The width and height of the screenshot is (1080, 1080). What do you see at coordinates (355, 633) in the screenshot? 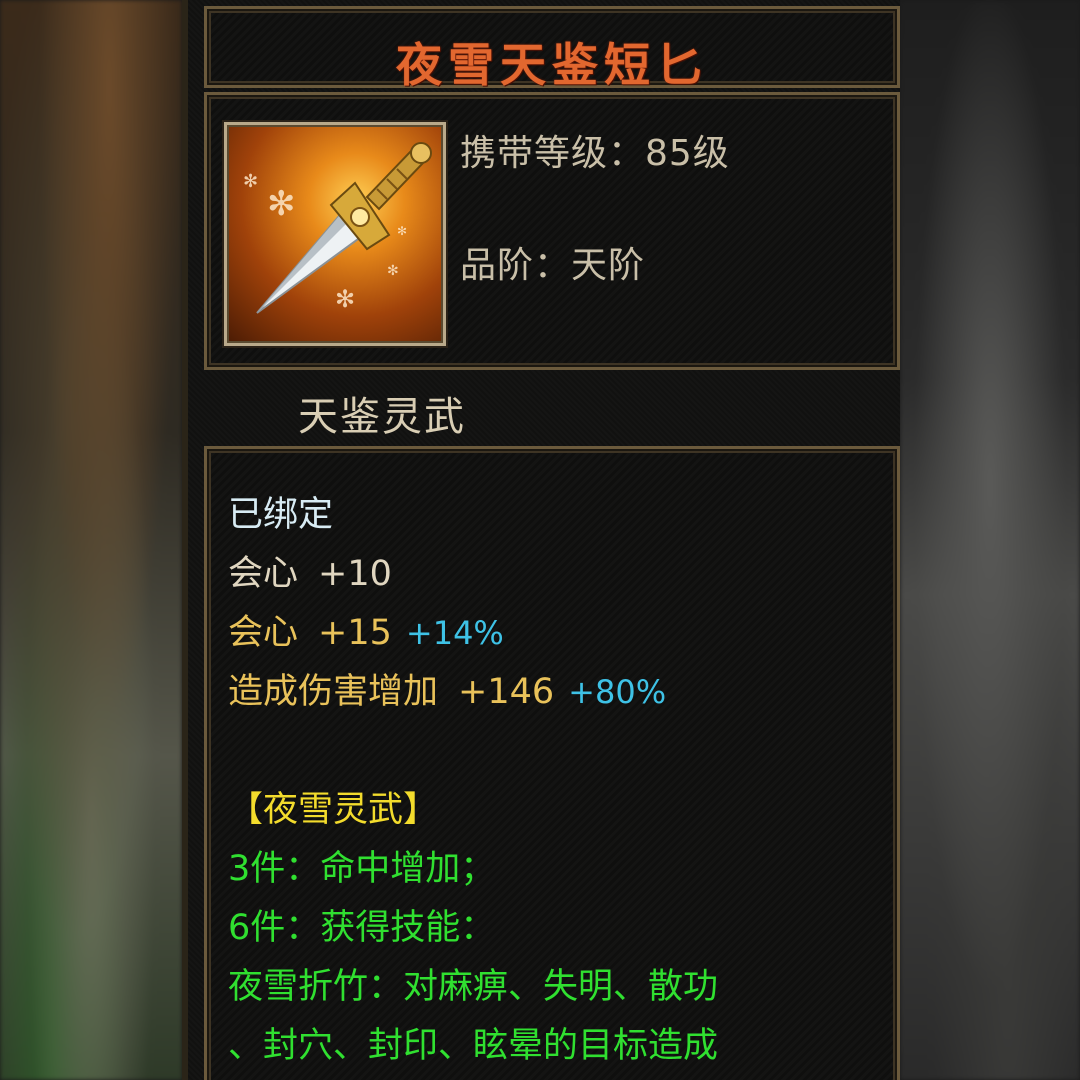
I see `stat-value: +15` at bounding box center [355, 633].